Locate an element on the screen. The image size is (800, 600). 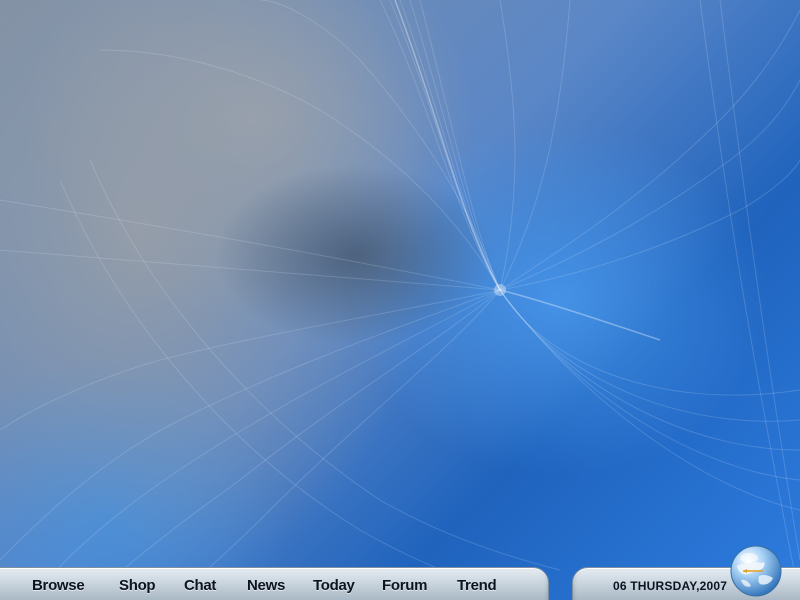
globe-icon is located at coordinates (756, 571).